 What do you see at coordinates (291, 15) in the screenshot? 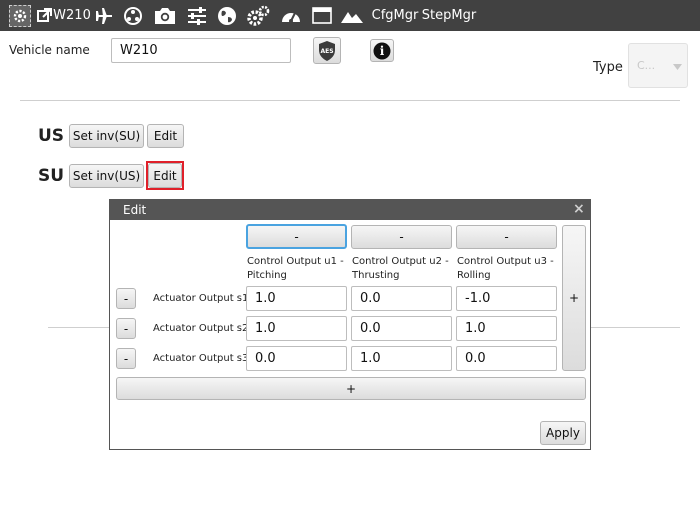
I see `gauge-icon` at bounding box center [291, 15].